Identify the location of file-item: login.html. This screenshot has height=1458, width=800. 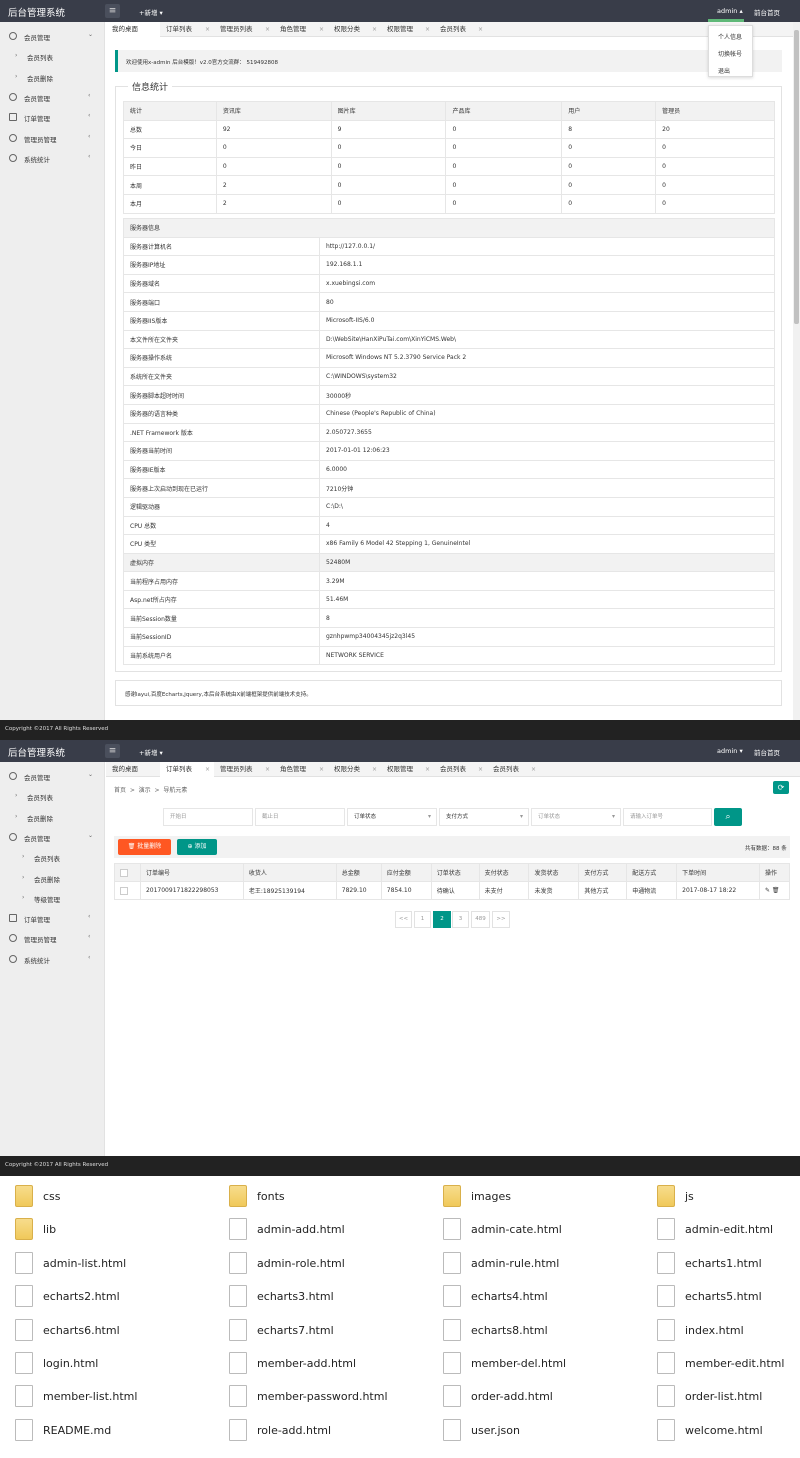
(85, 1364).